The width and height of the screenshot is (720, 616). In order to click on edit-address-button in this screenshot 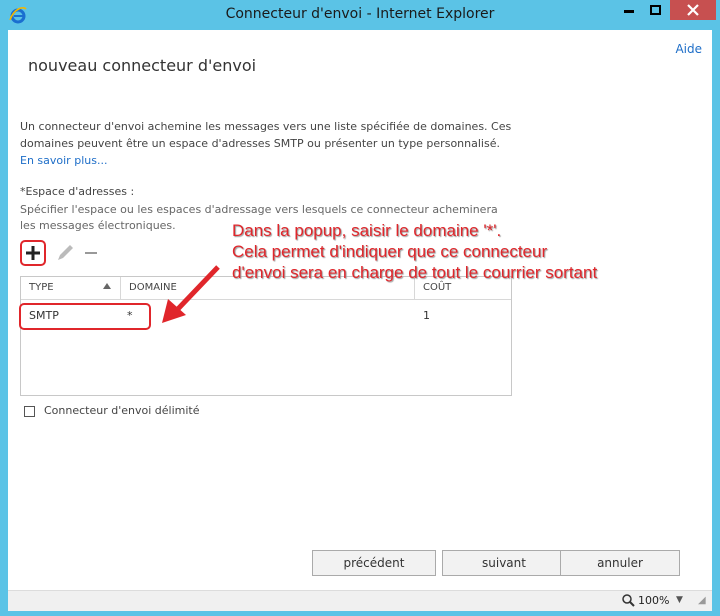, I will do `click(65, 253)`.